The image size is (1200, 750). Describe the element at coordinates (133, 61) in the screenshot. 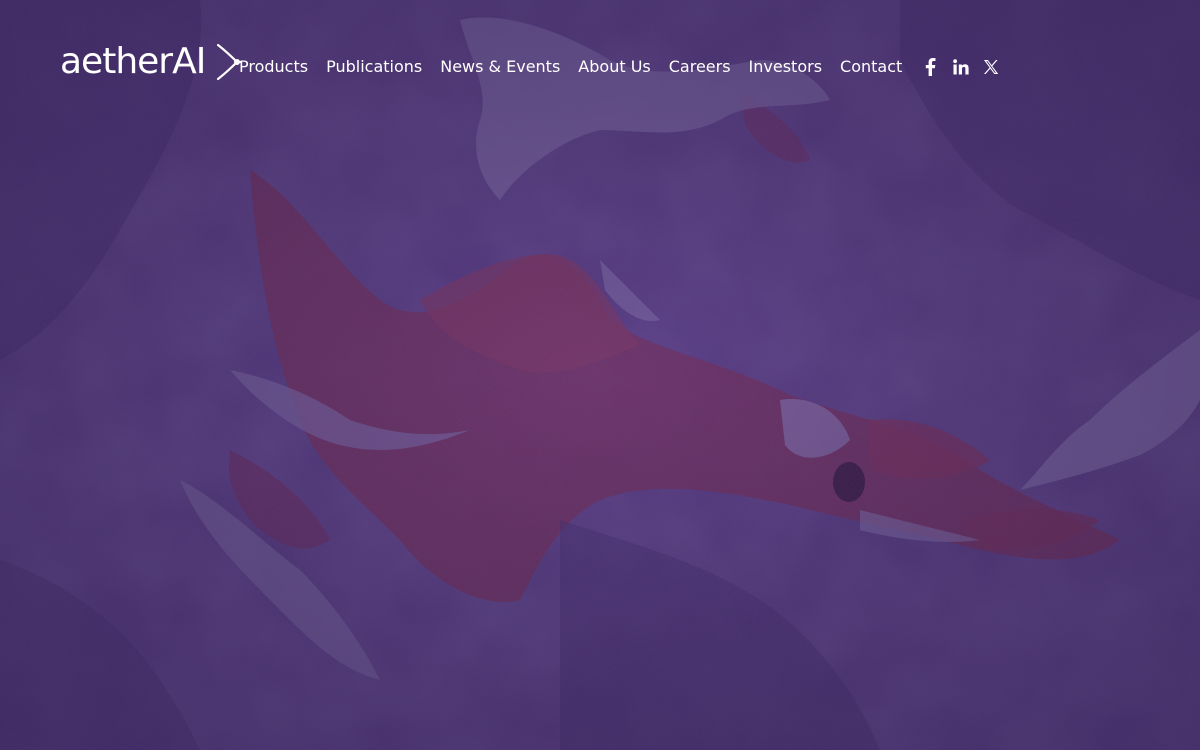

I see `brand-name: aetherAI` at that location.